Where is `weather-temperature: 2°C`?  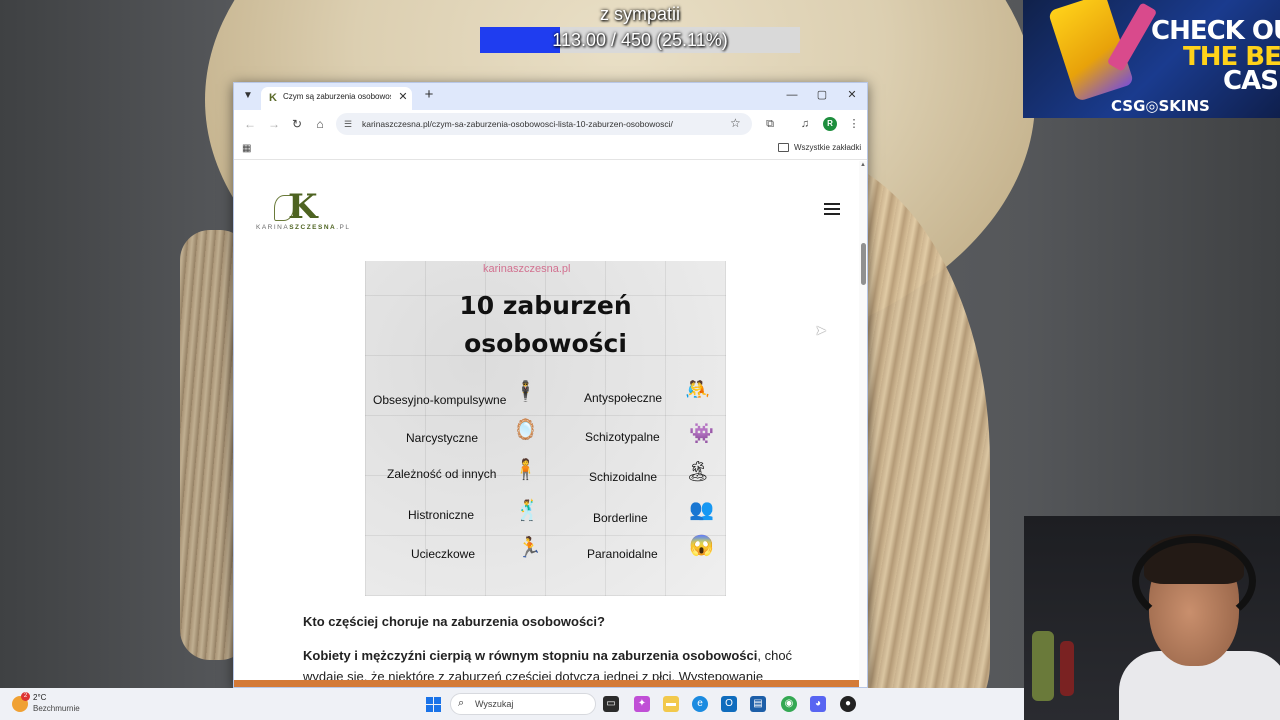
weather-temperature: 2°C is located at coordinates (39, 697).